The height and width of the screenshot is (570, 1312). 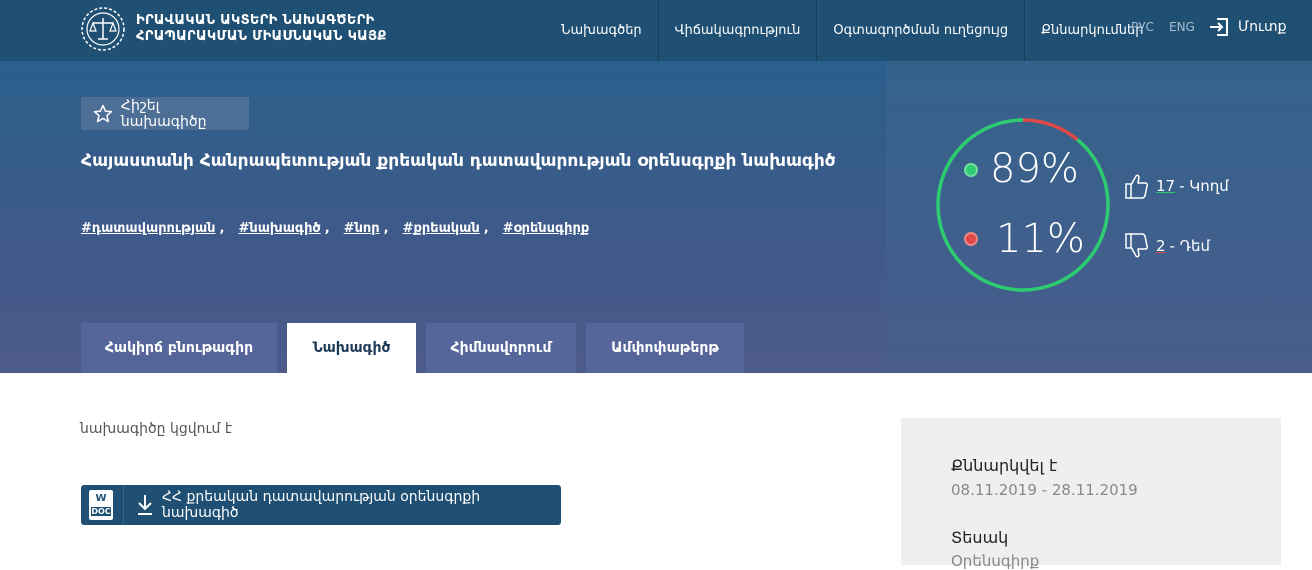 What do you see at coordinates (1161, 246) in the screenshot?
I see `vote-against-count: 2` at bounding box center [1161, 246].